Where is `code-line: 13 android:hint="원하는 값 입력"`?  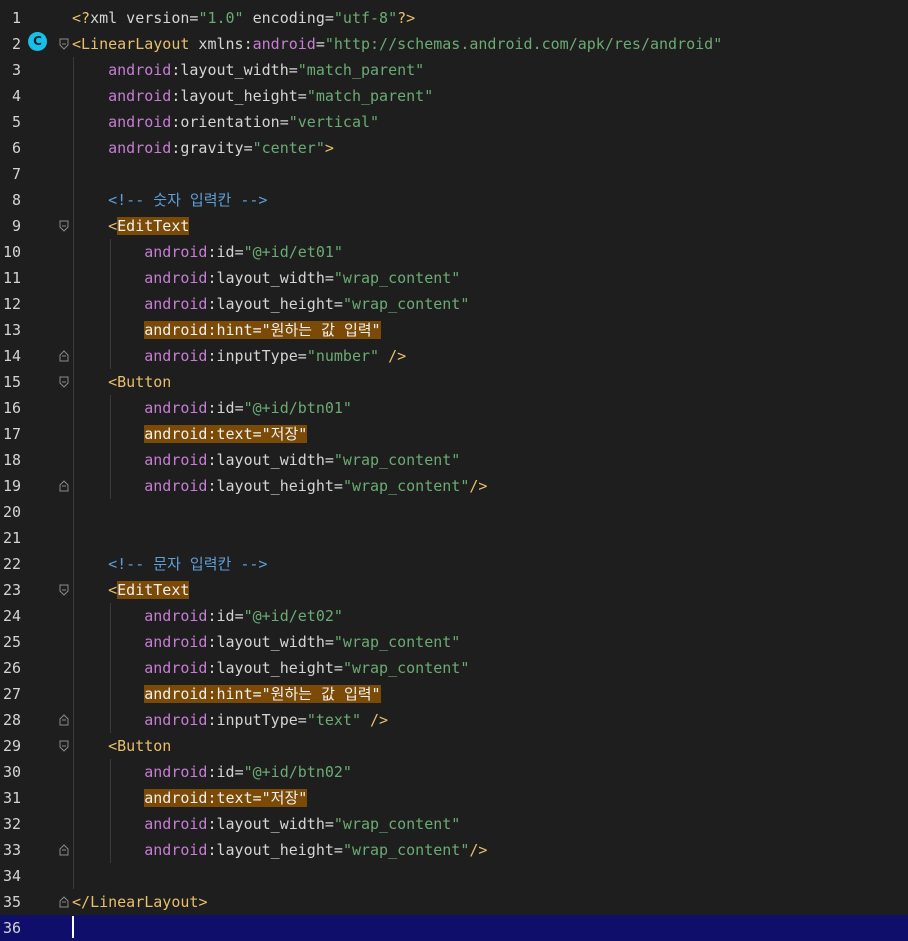
code-line: 13 android:hint="원하는 값 입력" is located at coordinates (454, 330).